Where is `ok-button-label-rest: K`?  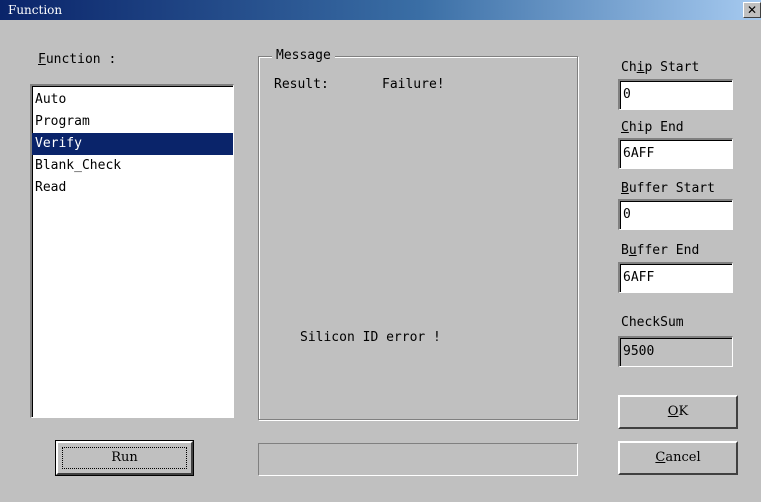 ok-button-label-rest: K is located at coordinates (683, 411).